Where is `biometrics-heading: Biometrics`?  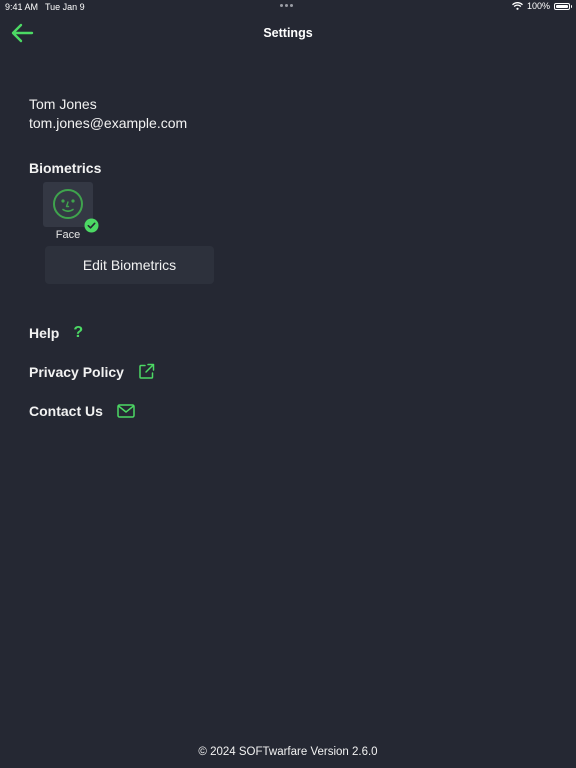 biometrics-heading: Biometrics is located at coordinates (65, 168).